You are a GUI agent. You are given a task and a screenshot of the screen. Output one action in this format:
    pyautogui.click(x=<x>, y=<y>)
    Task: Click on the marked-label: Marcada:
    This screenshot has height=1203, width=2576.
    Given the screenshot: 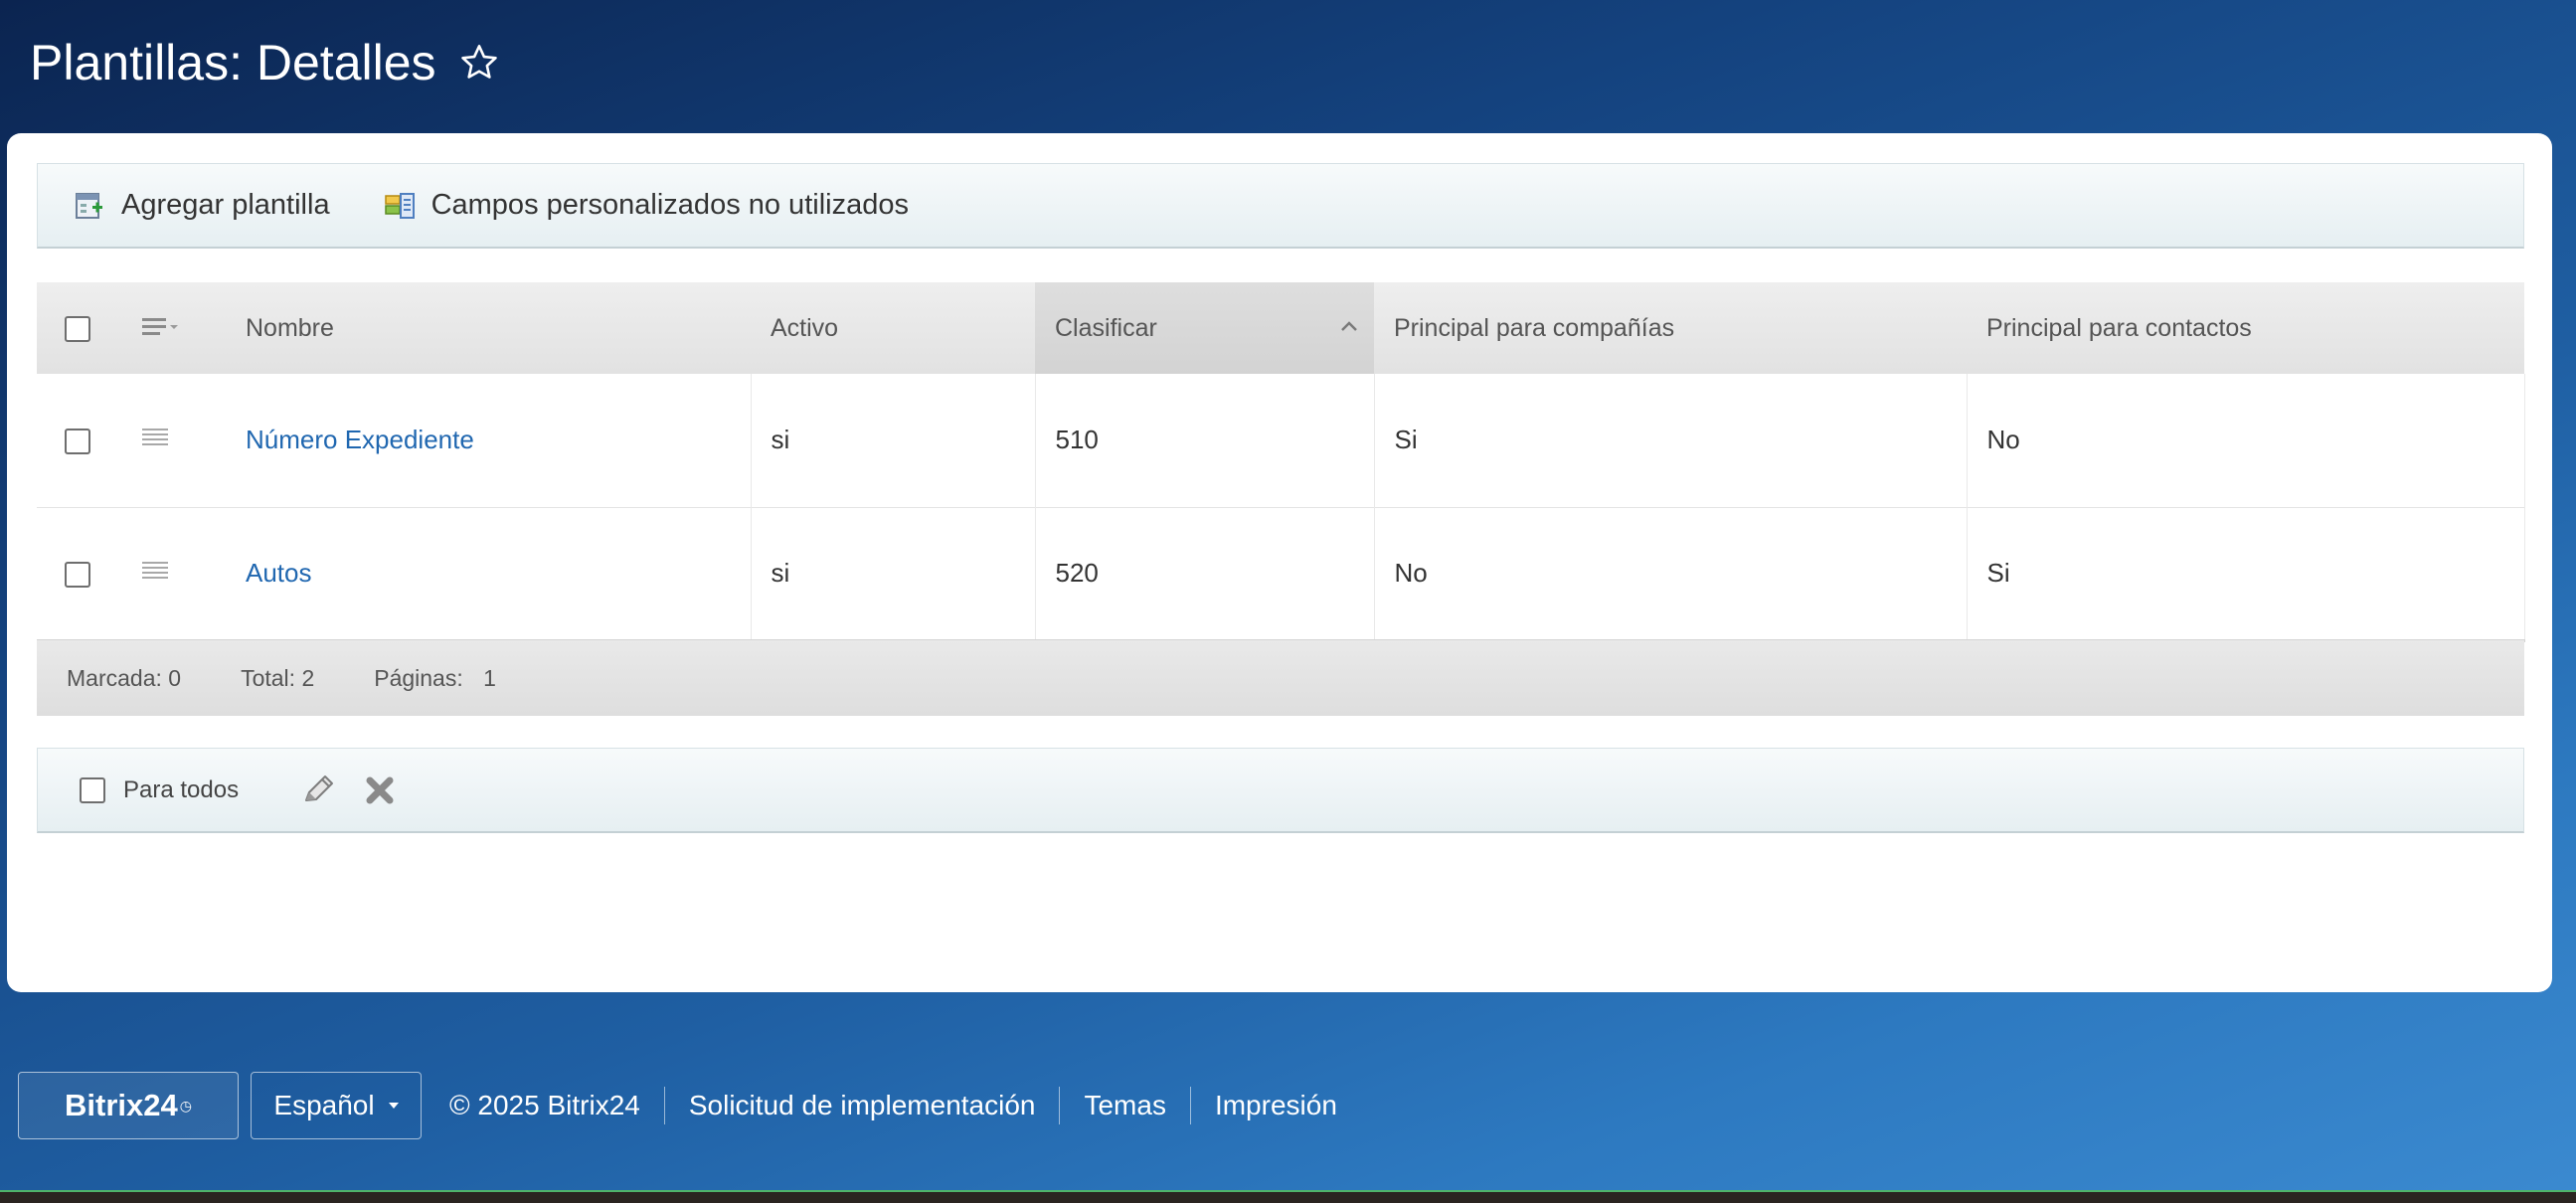 What is the action you would take?
    pyautogui.click(x=114, y=677)
    